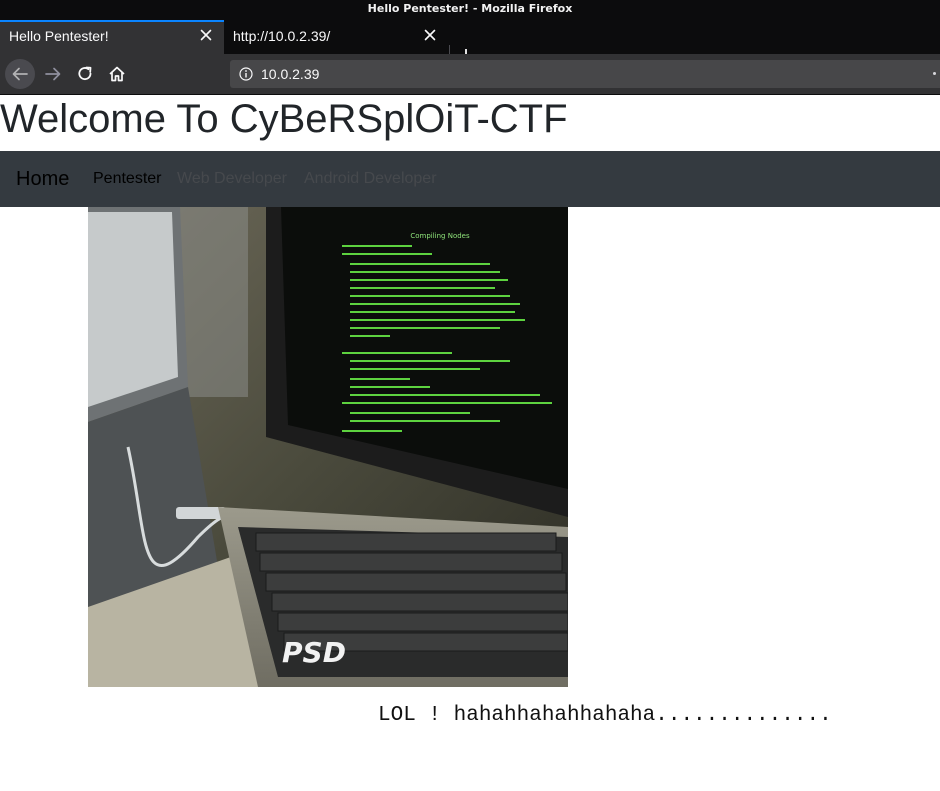 This screenshot has width=940, height=791. I want to click on back-arrow-icon, so click(20, 74).